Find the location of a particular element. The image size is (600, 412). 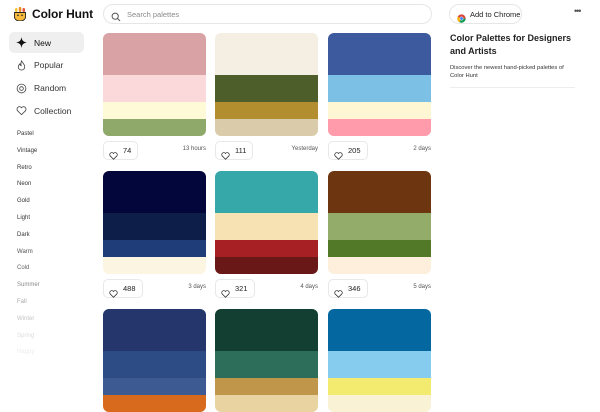

logo: Color Hunt is located at coordinates (53, 14).